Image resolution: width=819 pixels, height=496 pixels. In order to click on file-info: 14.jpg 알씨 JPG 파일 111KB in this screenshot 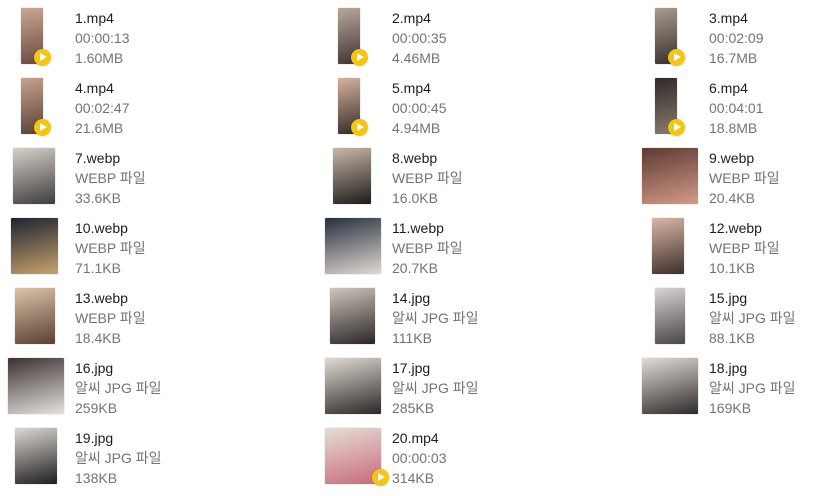, I will do `click(487, 318)`.